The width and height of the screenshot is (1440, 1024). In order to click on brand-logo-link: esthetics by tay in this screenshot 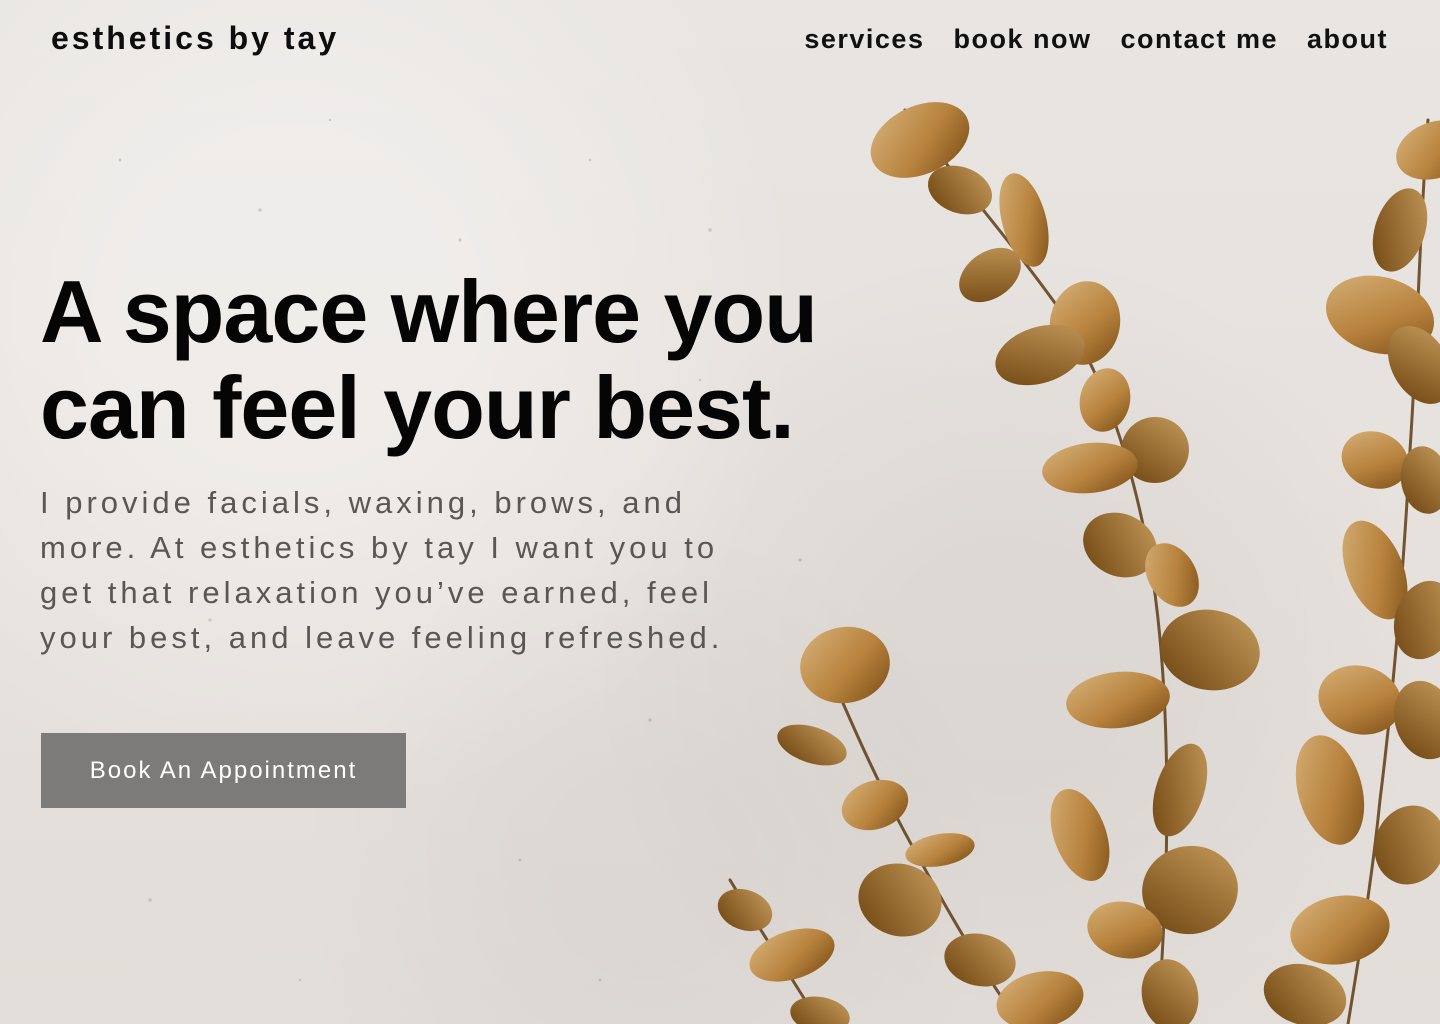, I will do `click(195, 38)`.